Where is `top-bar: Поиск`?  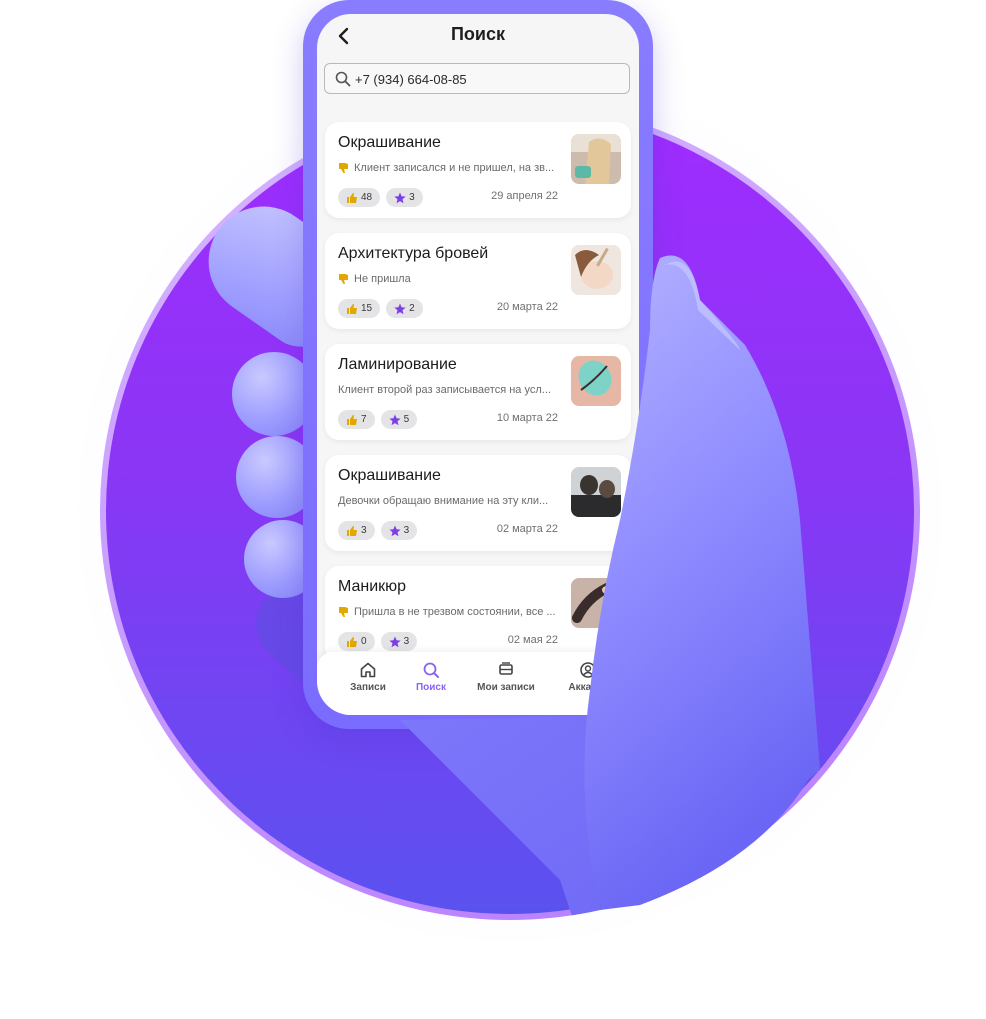 top-bar: Поиск is located at coordinates (478, 36).